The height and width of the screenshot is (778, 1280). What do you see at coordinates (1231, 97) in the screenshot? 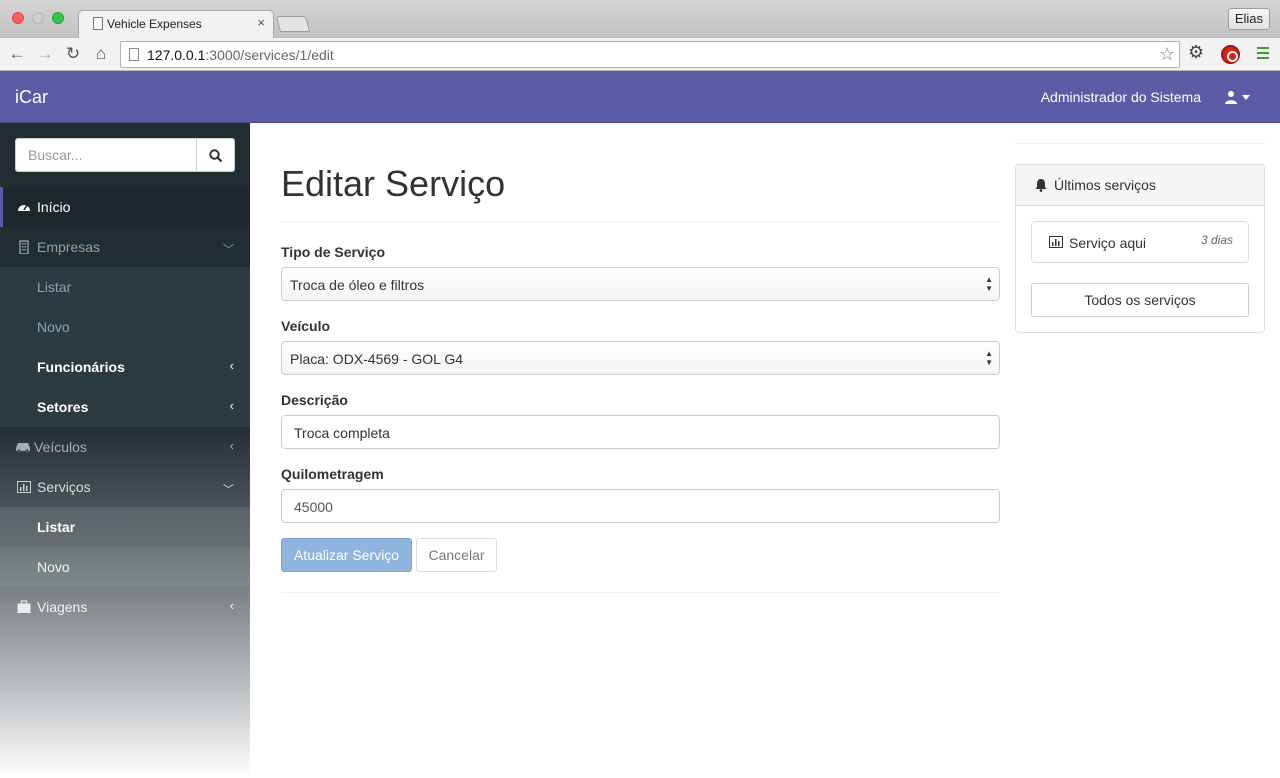
I see `user-icon` at bounding box center [1231, 97].